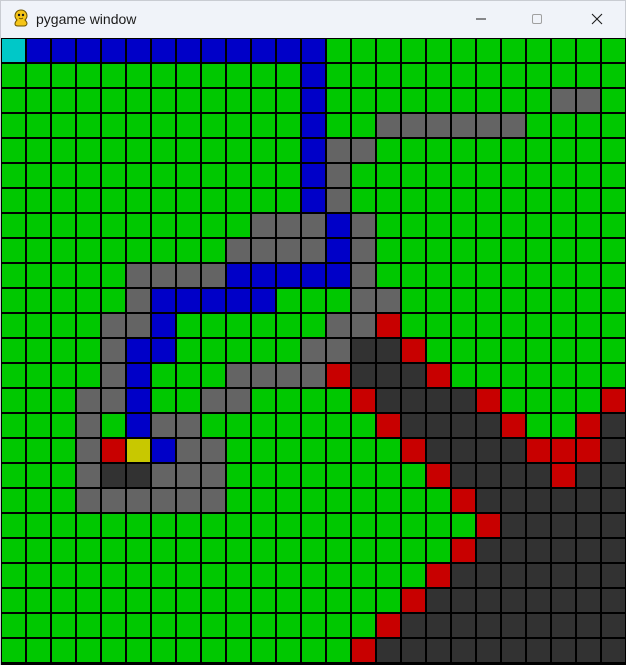  What do you see at coordinates (13, 50) in the screenshot?
I see `grid-cell-start` at bounding box center [13, 50].